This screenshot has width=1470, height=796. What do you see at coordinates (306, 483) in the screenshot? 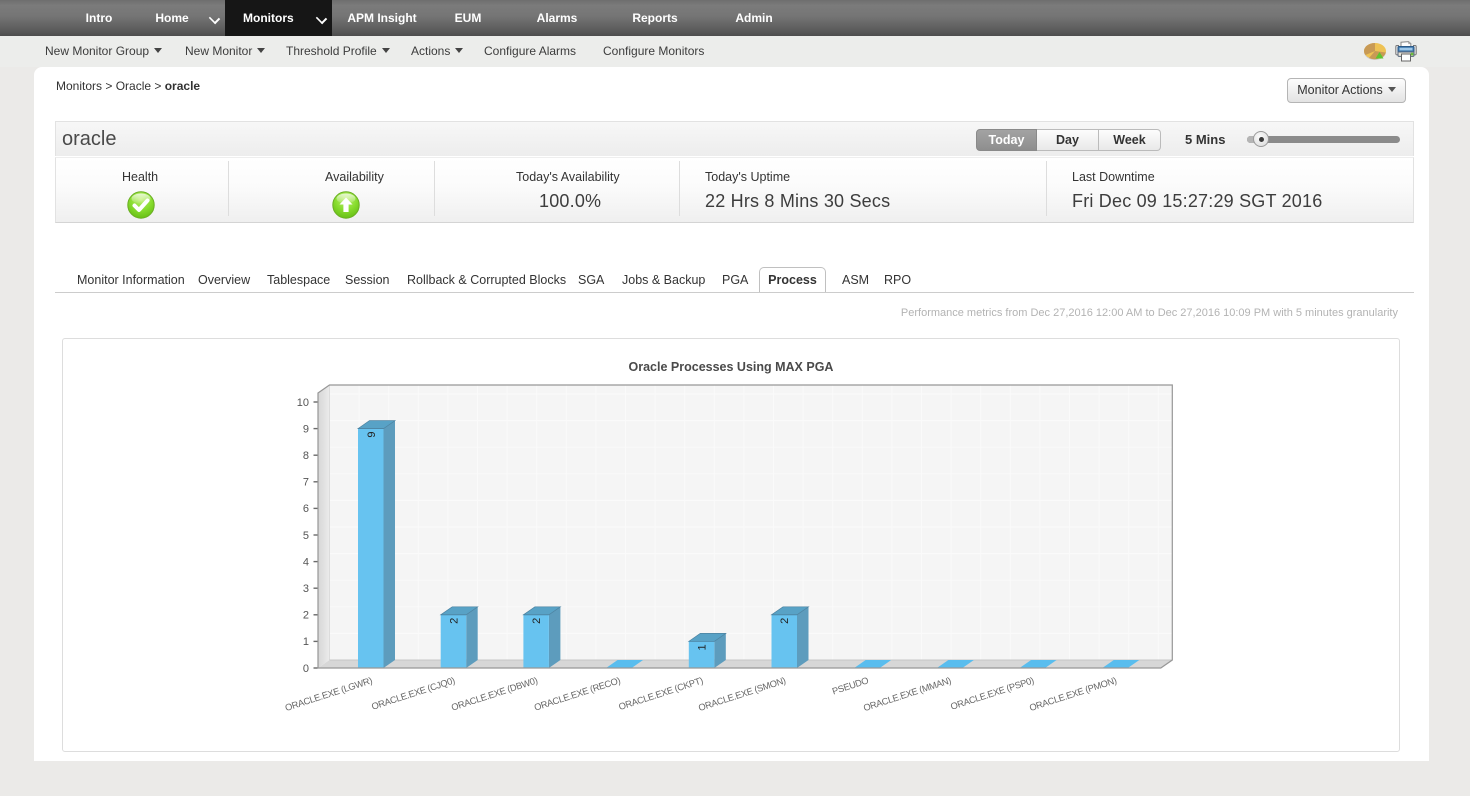
I see `svg-text: 7` at bounding box center [306, 483].